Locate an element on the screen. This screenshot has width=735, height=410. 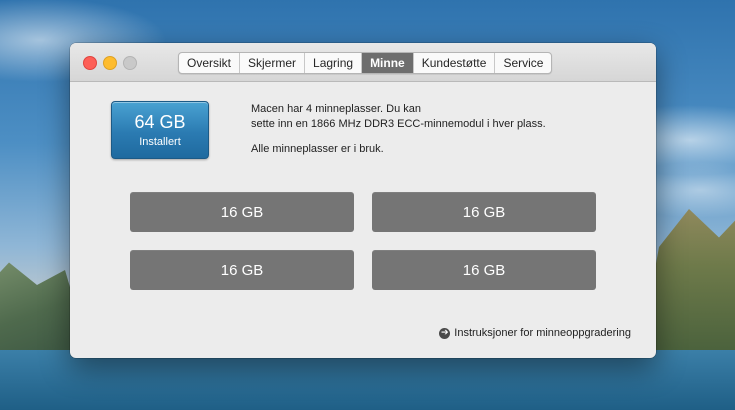
zoom-window-button is located at coordinates (130, 63).